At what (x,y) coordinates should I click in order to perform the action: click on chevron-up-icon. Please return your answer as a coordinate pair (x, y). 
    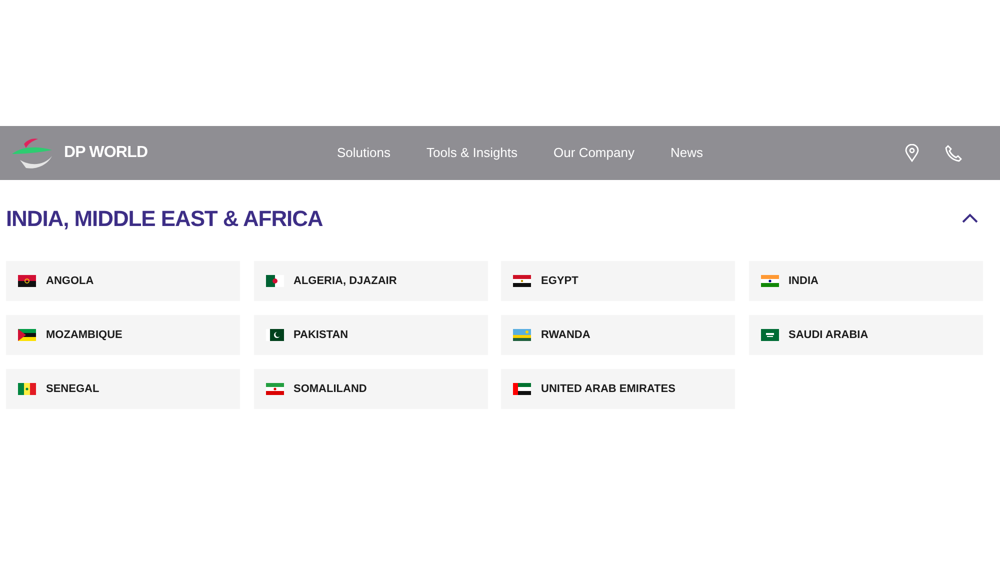
    Looking at the image, I should click on (970, 218).